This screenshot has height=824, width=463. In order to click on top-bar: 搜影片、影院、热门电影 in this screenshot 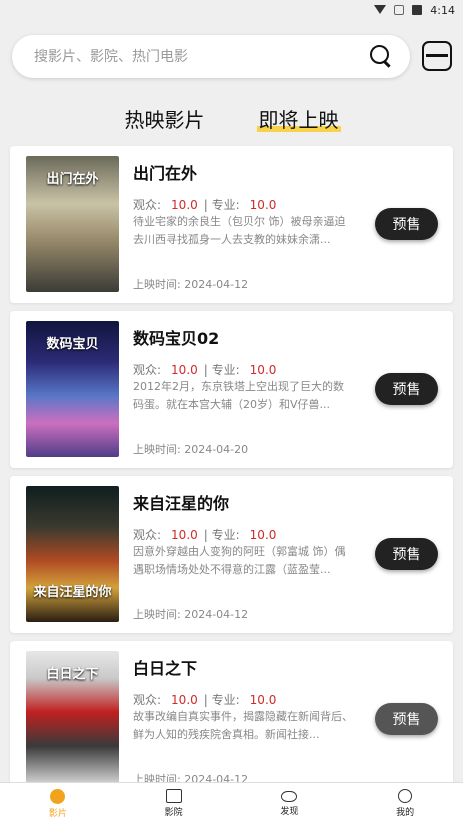, I will do `click(232, 56)`.